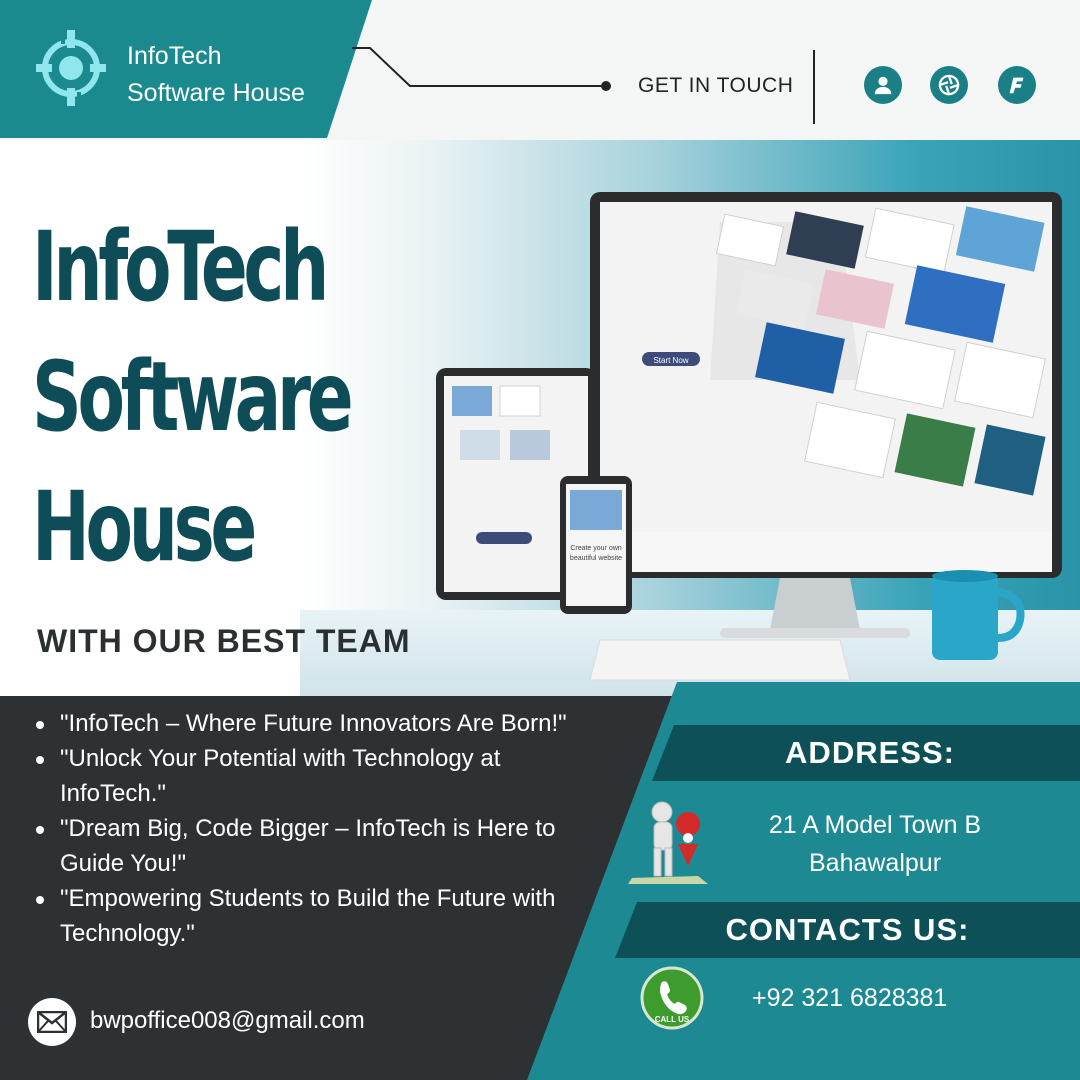 The width and height of the screenshot is (1080, 1080). I want to click on keyboard, so click(720, 660).